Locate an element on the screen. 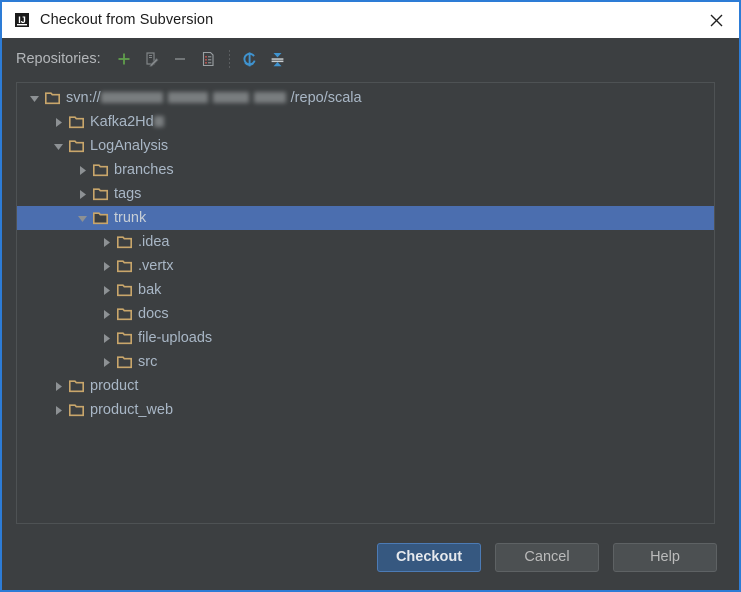  tree-row: Kafka2Hd is located at coordinates (365, 122).